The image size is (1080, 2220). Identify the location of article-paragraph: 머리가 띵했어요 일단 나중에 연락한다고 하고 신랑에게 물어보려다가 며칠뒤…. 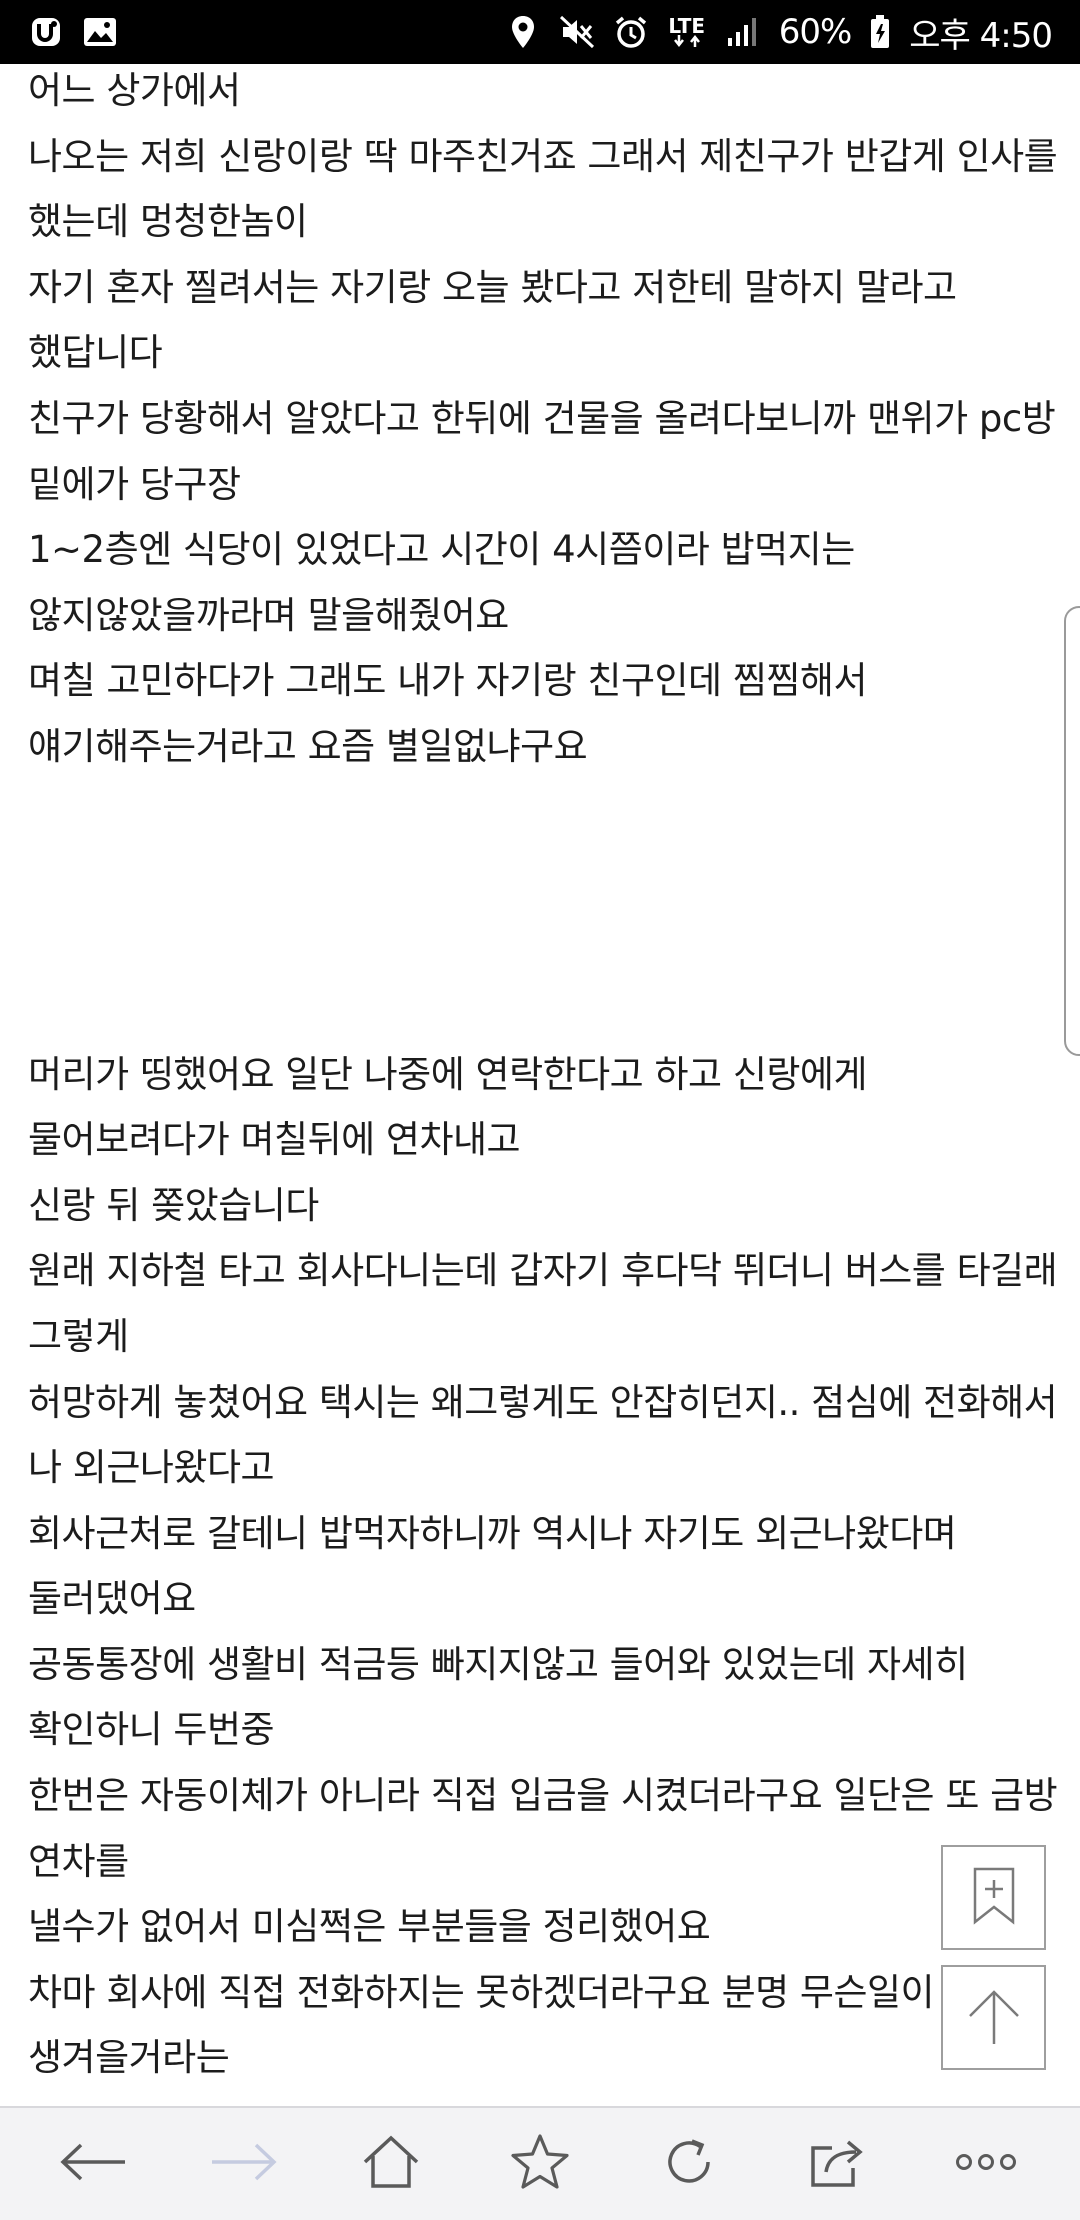
(448, 1107).